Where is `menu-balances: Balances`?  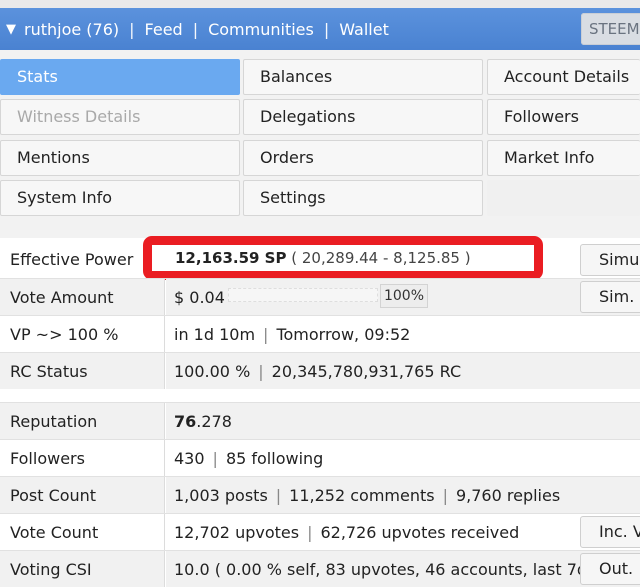 menu-balances: Balances is located at coordinates (363, 77).